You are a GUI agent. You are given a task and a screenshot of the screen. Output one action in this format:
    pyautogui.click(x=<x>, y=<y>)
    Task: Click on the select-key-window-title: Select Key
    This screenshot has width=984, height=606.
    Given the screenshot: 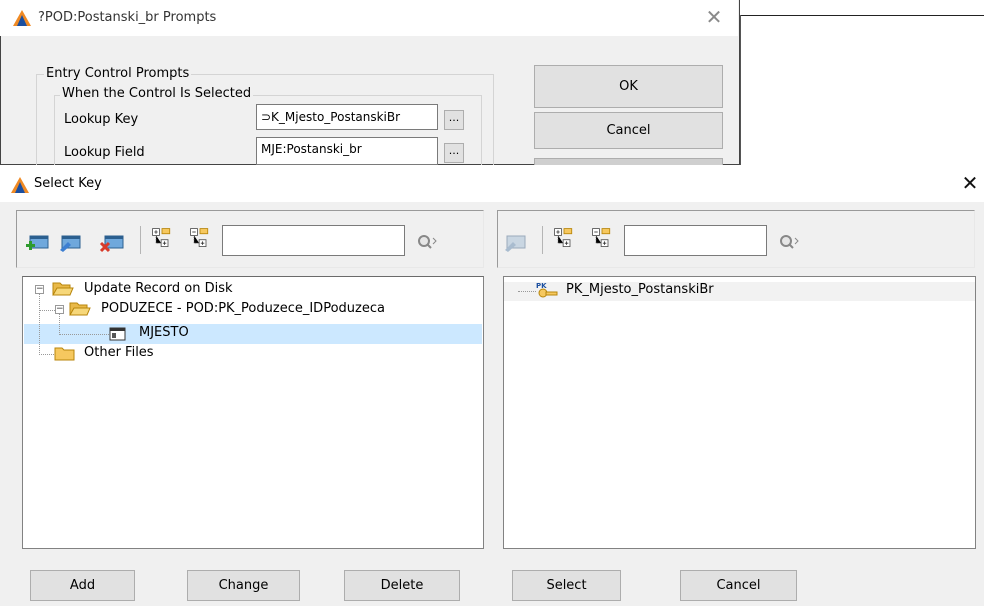 What is the action you would take?
    pyautogui.click(x=68, y=183)
    